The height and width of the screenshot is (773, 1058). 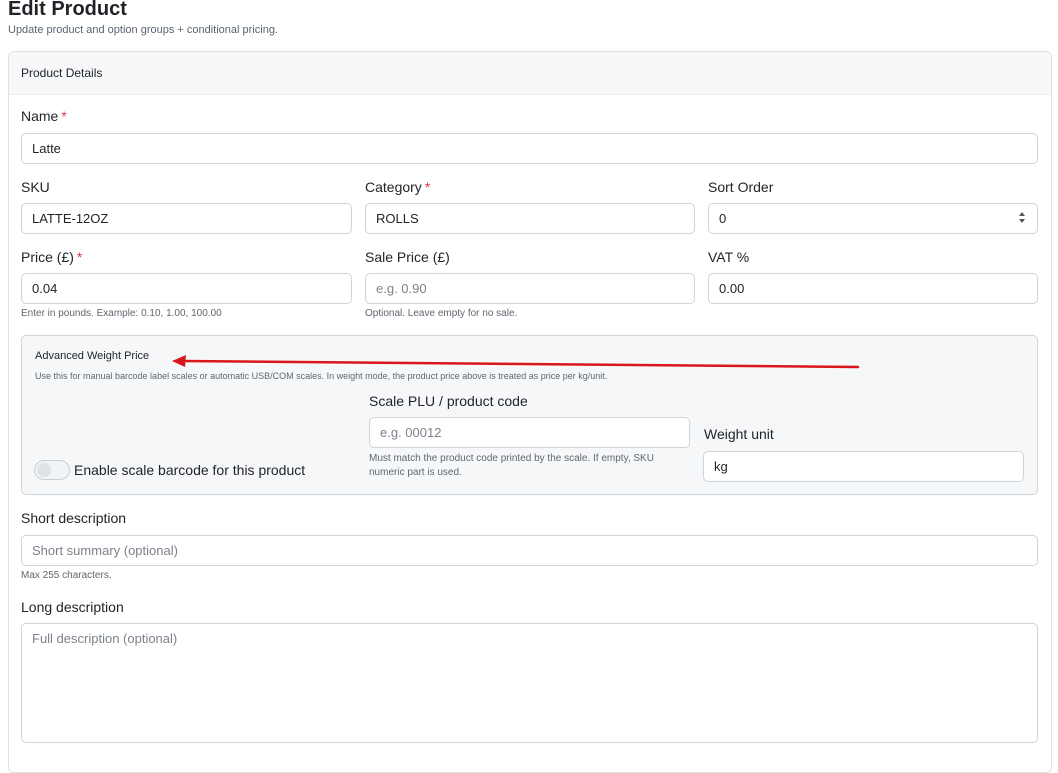 What do you see at coordinates (448, 401) in the screenshot?
I see `scale-plu-label: Scale PLU / product code` at bounding box center [448, 401].